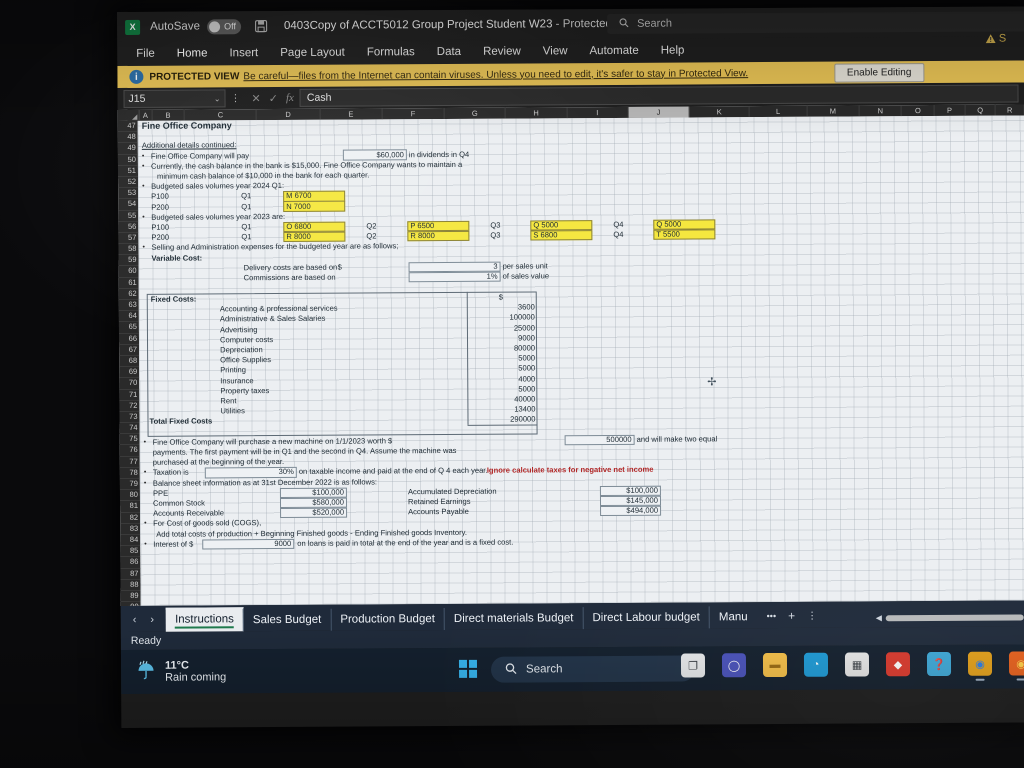 This screenshot has height=768, width=1024. What do you see at coordinates (287, 620) in the screenshot?
I see `sheet-tab-sales-budget: Sales Budget` at bounding box center [287, 620].